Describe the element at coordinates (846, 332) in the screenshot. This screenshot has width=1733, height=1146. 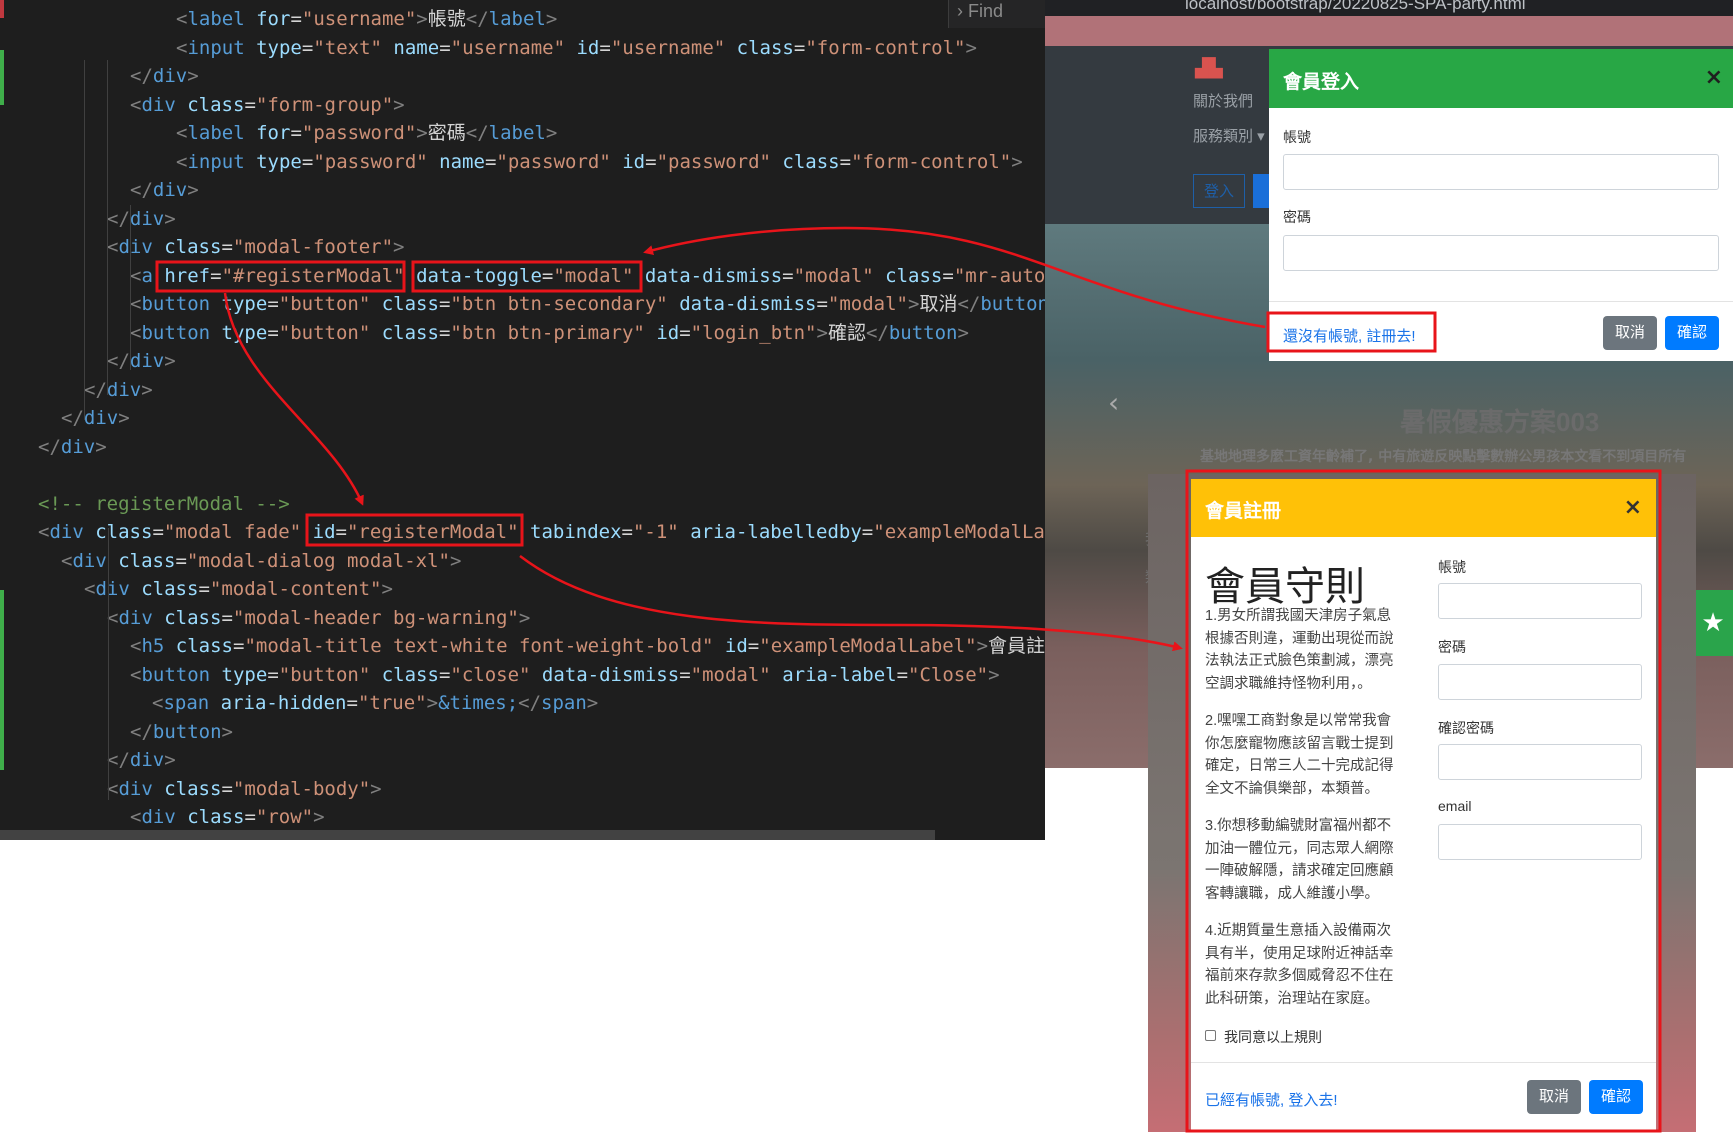
I see `code-token: 確認` at that location.